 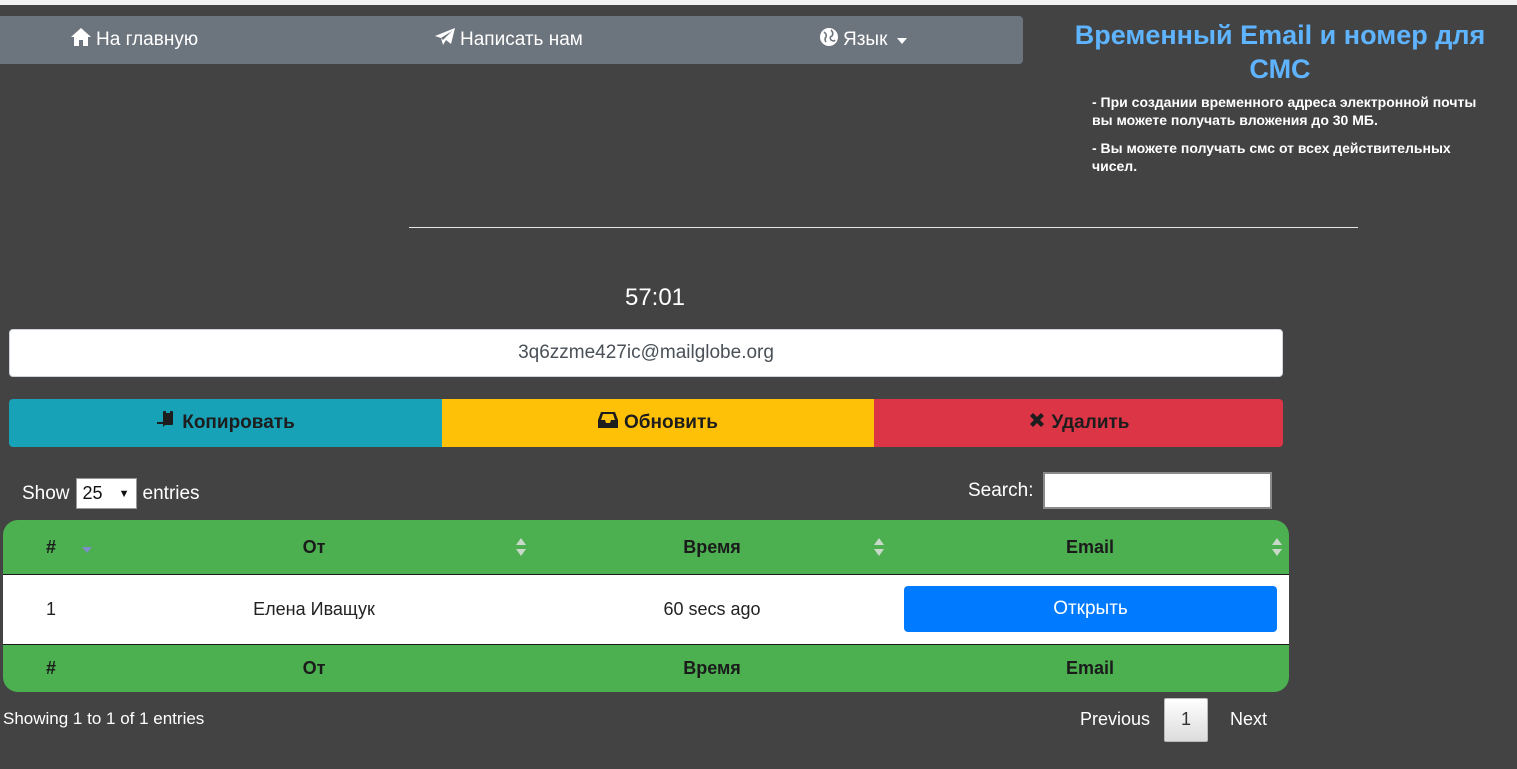 I want to click on table-footer: # От Время Email, so click(x=646, y=668).